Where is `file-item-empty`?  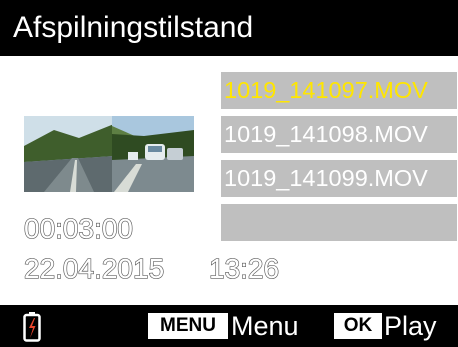 file-item-empty is located at coordinates (339, 222).